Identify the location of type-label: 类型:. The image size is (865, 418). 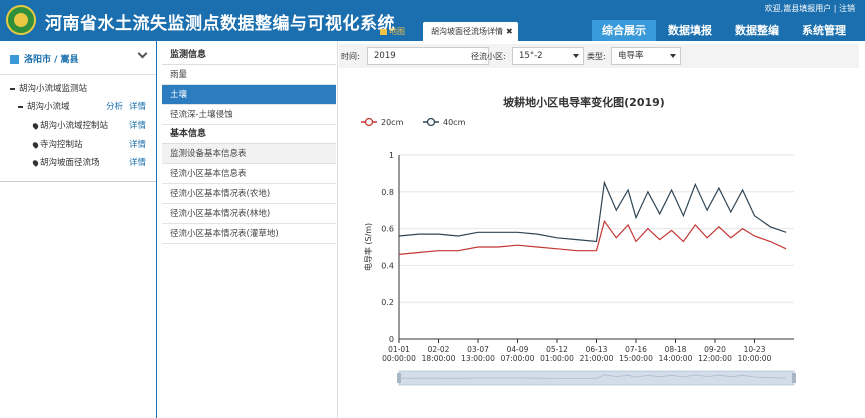
(596, 56).